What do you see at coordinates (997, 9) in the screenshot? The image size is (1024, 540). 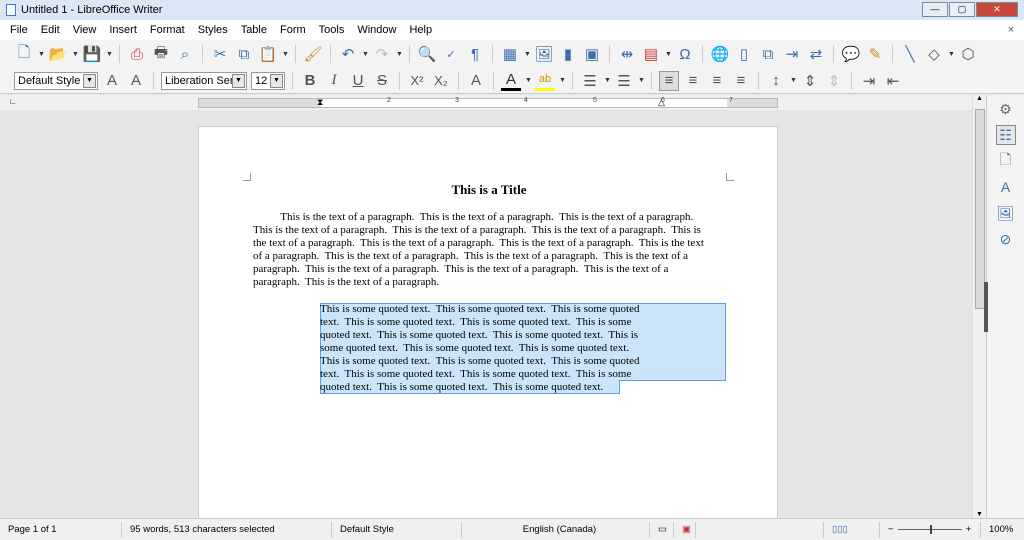 I see `close-button: ✕` at bounding box center [997, 9].